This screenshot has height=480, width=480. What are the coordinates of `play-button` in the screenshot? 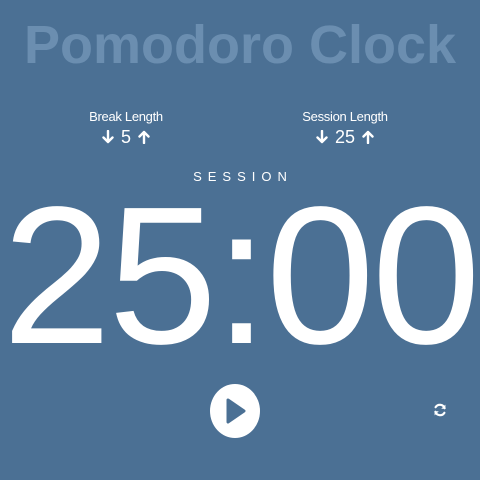 It's located at (235, 411).